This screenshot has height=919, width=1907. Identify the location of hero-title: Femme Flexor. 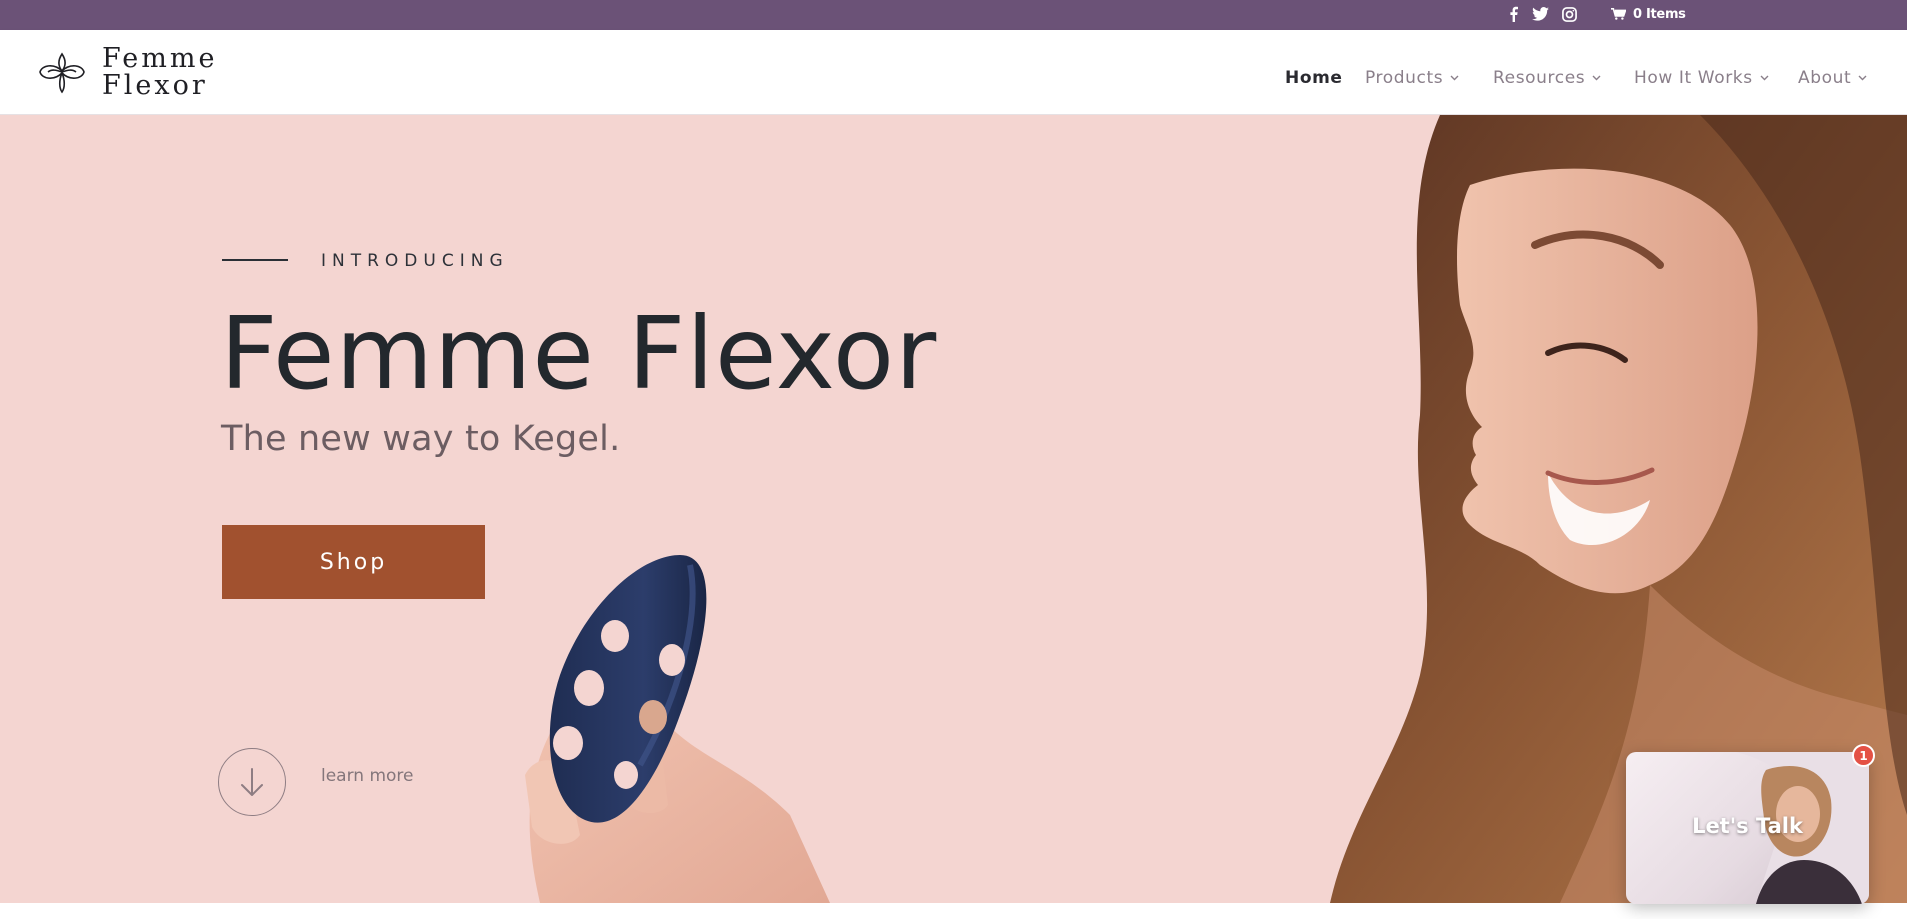
(579, 353).